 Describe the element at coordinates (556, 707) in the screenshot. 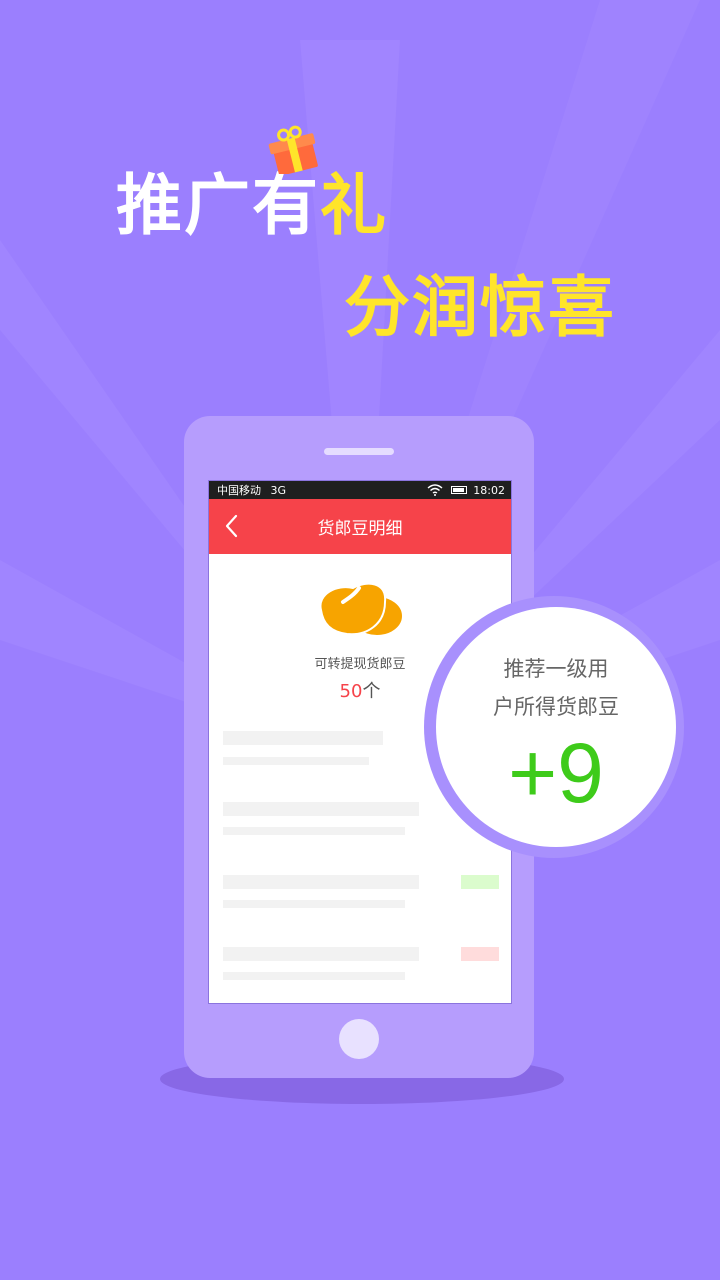

I see `badge-text-line2: 户所得货郎豆` at that location.